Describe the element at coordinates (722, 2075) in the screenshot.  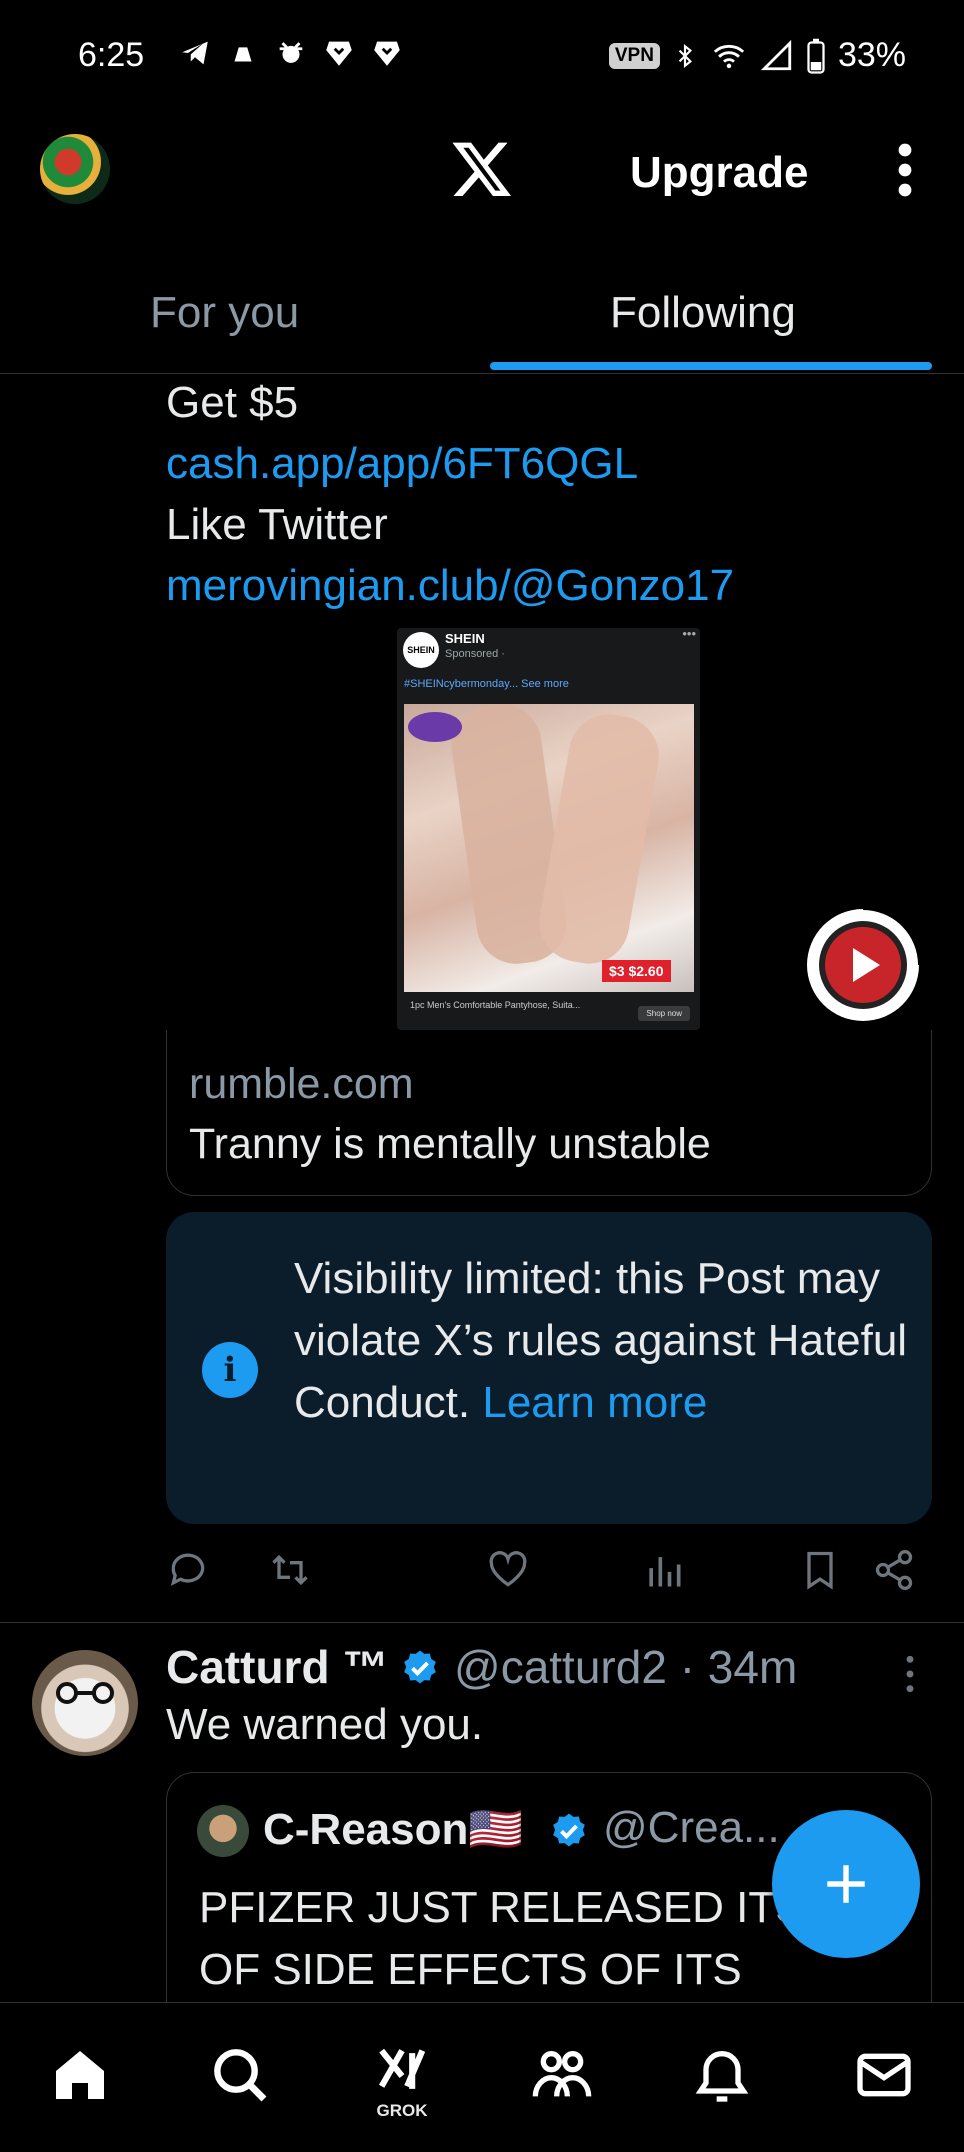
I see `notifications-icon` at that location.